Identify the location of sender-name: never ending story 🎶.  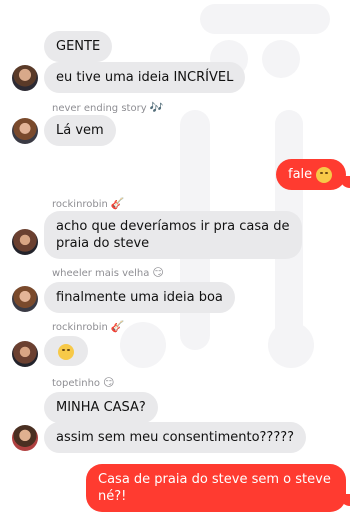
(107, 107).